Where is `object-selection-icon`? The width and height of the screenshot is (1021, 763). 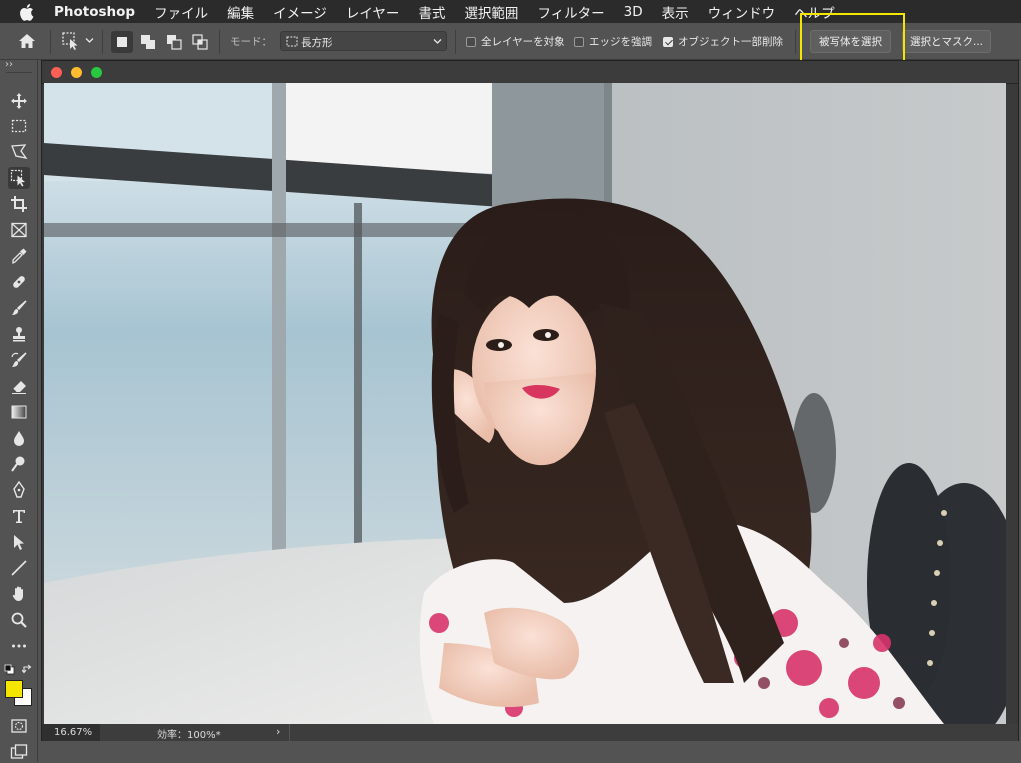
object-selection-icon is located at coordinates (17, 178).